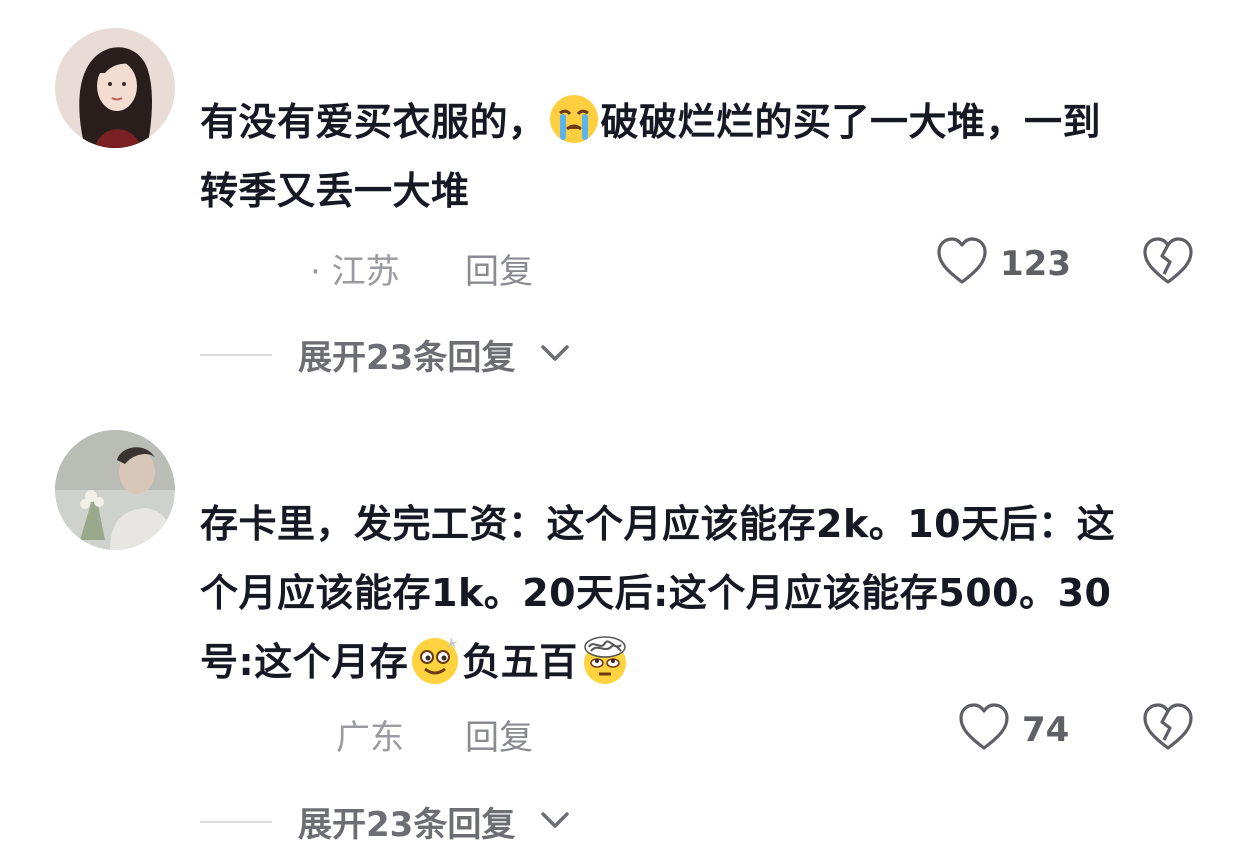  What do you see at coordinates (630, 265) in the screenshot?
I see `comment-meta: · 江苏 回复 123` at bounding box center [630, 265].